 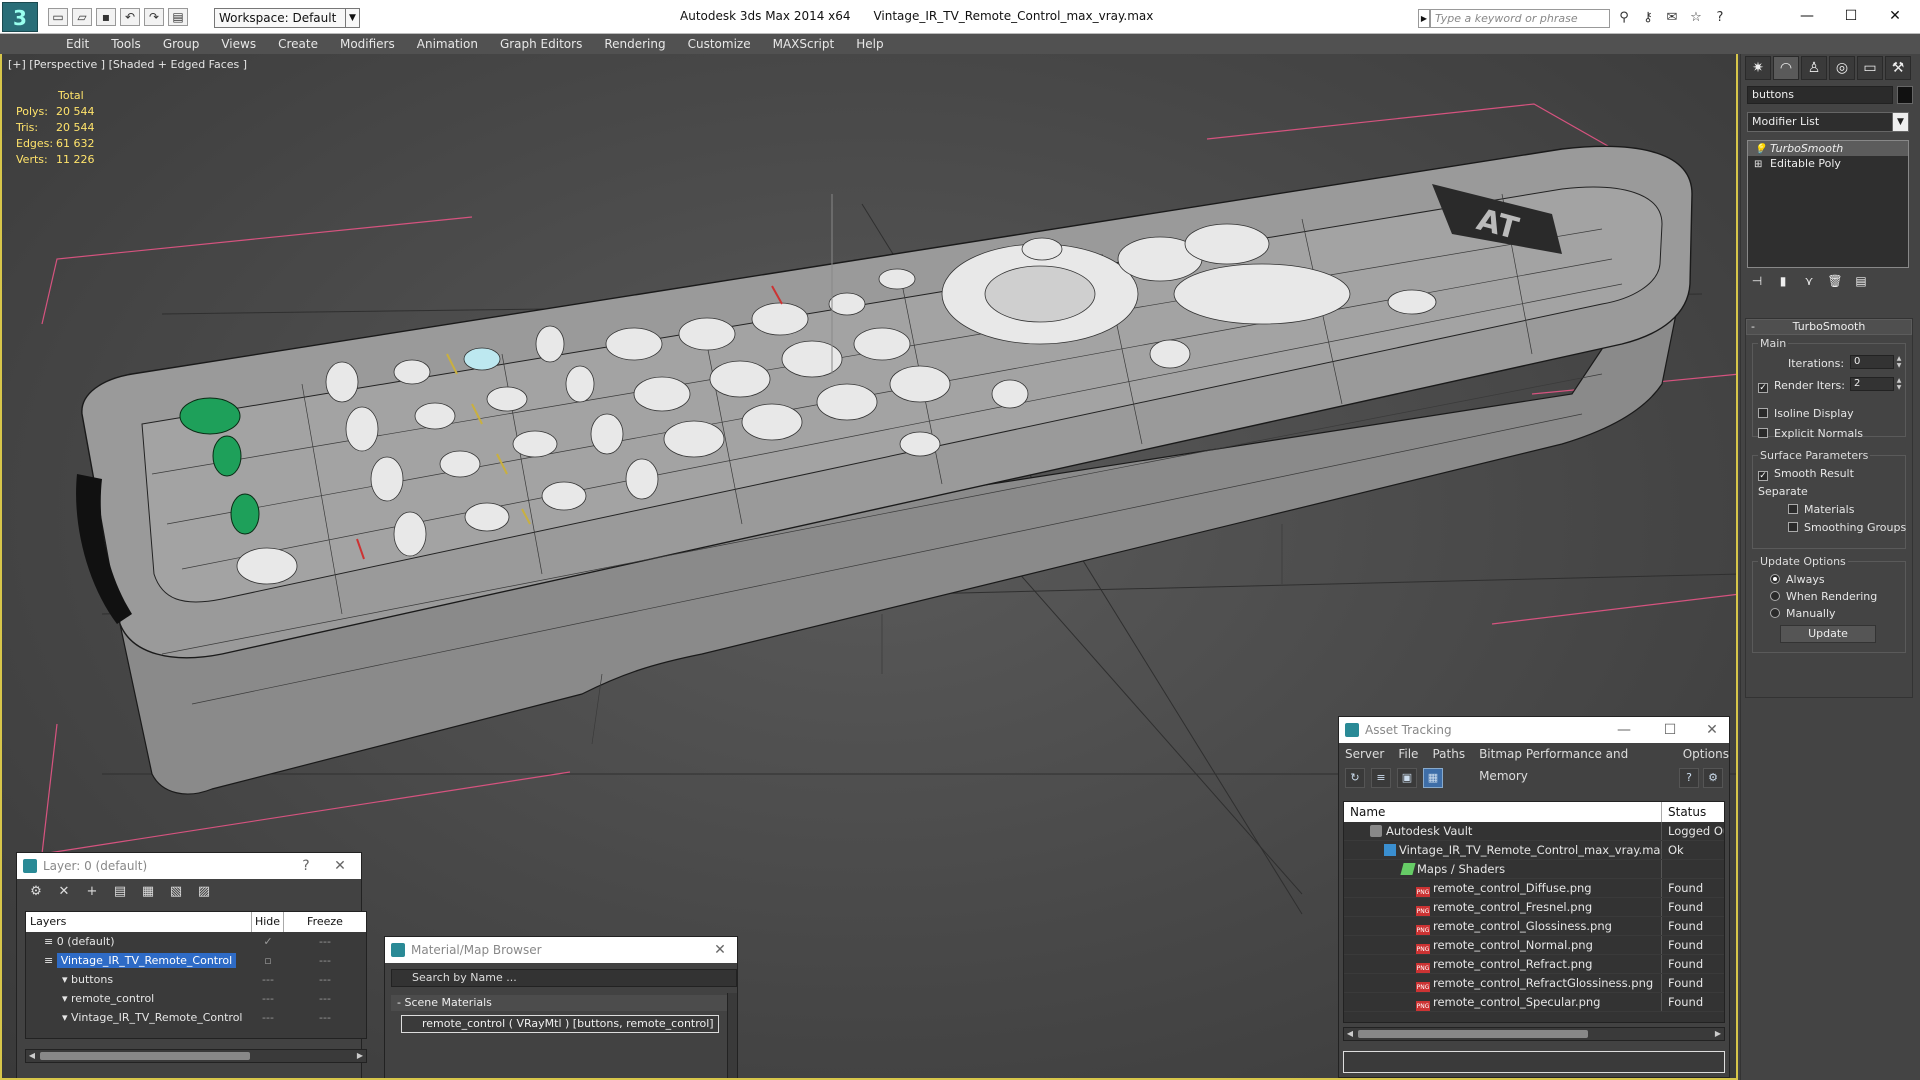 I want to click on turbosmooth-rollout-header: - TurboSmooth, so click(x=1829, y=327).